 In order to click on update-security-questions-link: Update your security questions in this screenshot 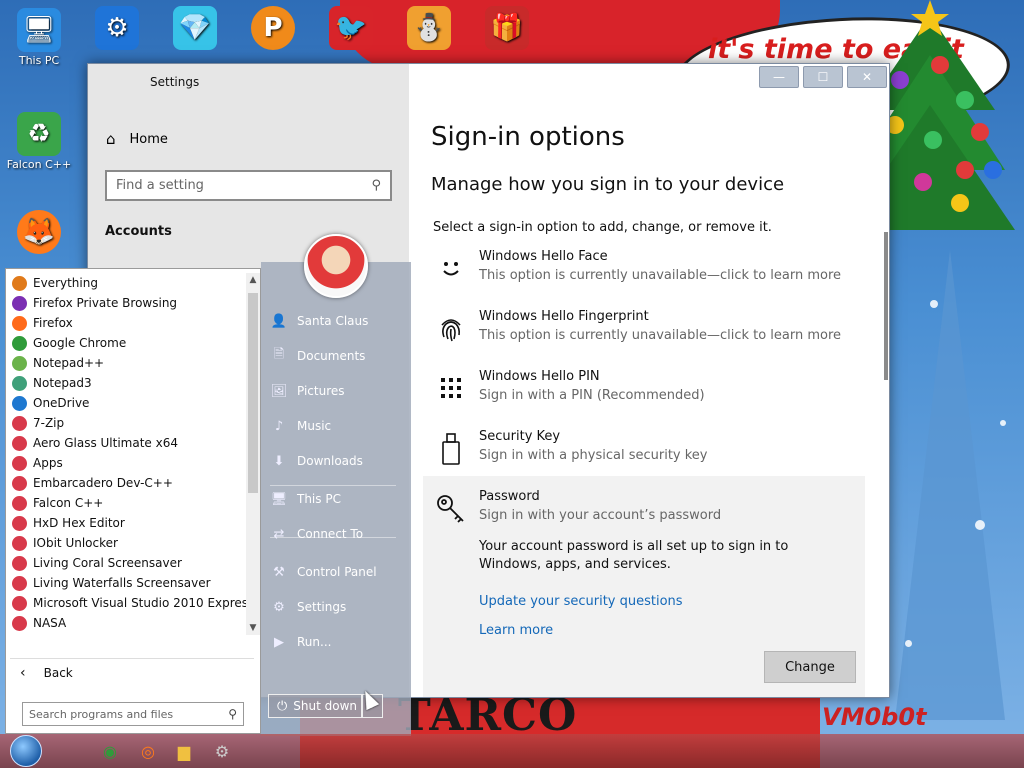, I will do `click(581, 601)`.